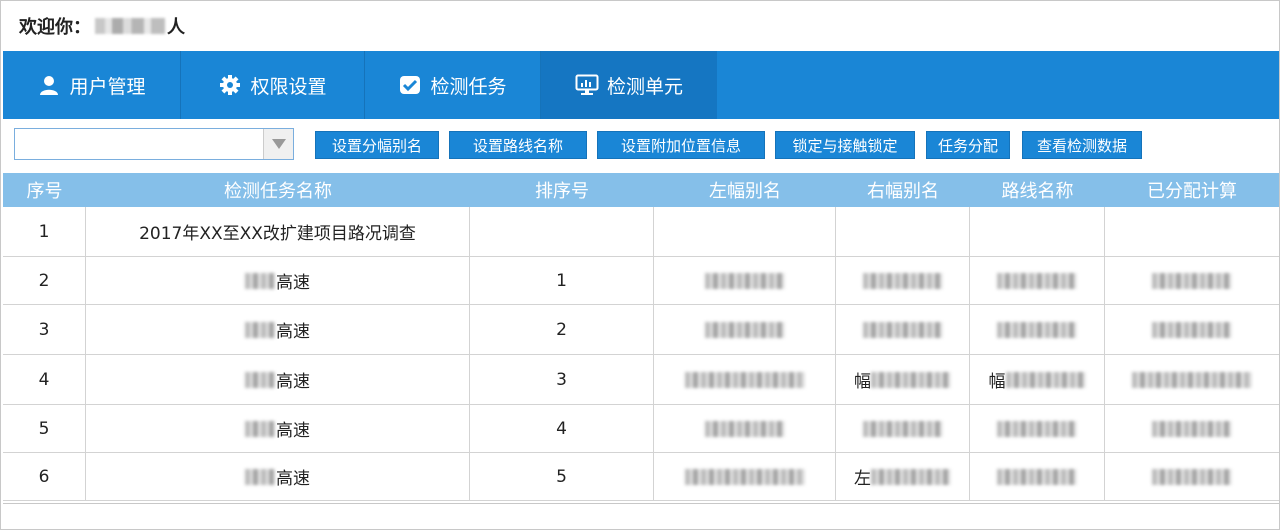  I want to click on welcome-label: 欢迎你：, so click(55, 27).